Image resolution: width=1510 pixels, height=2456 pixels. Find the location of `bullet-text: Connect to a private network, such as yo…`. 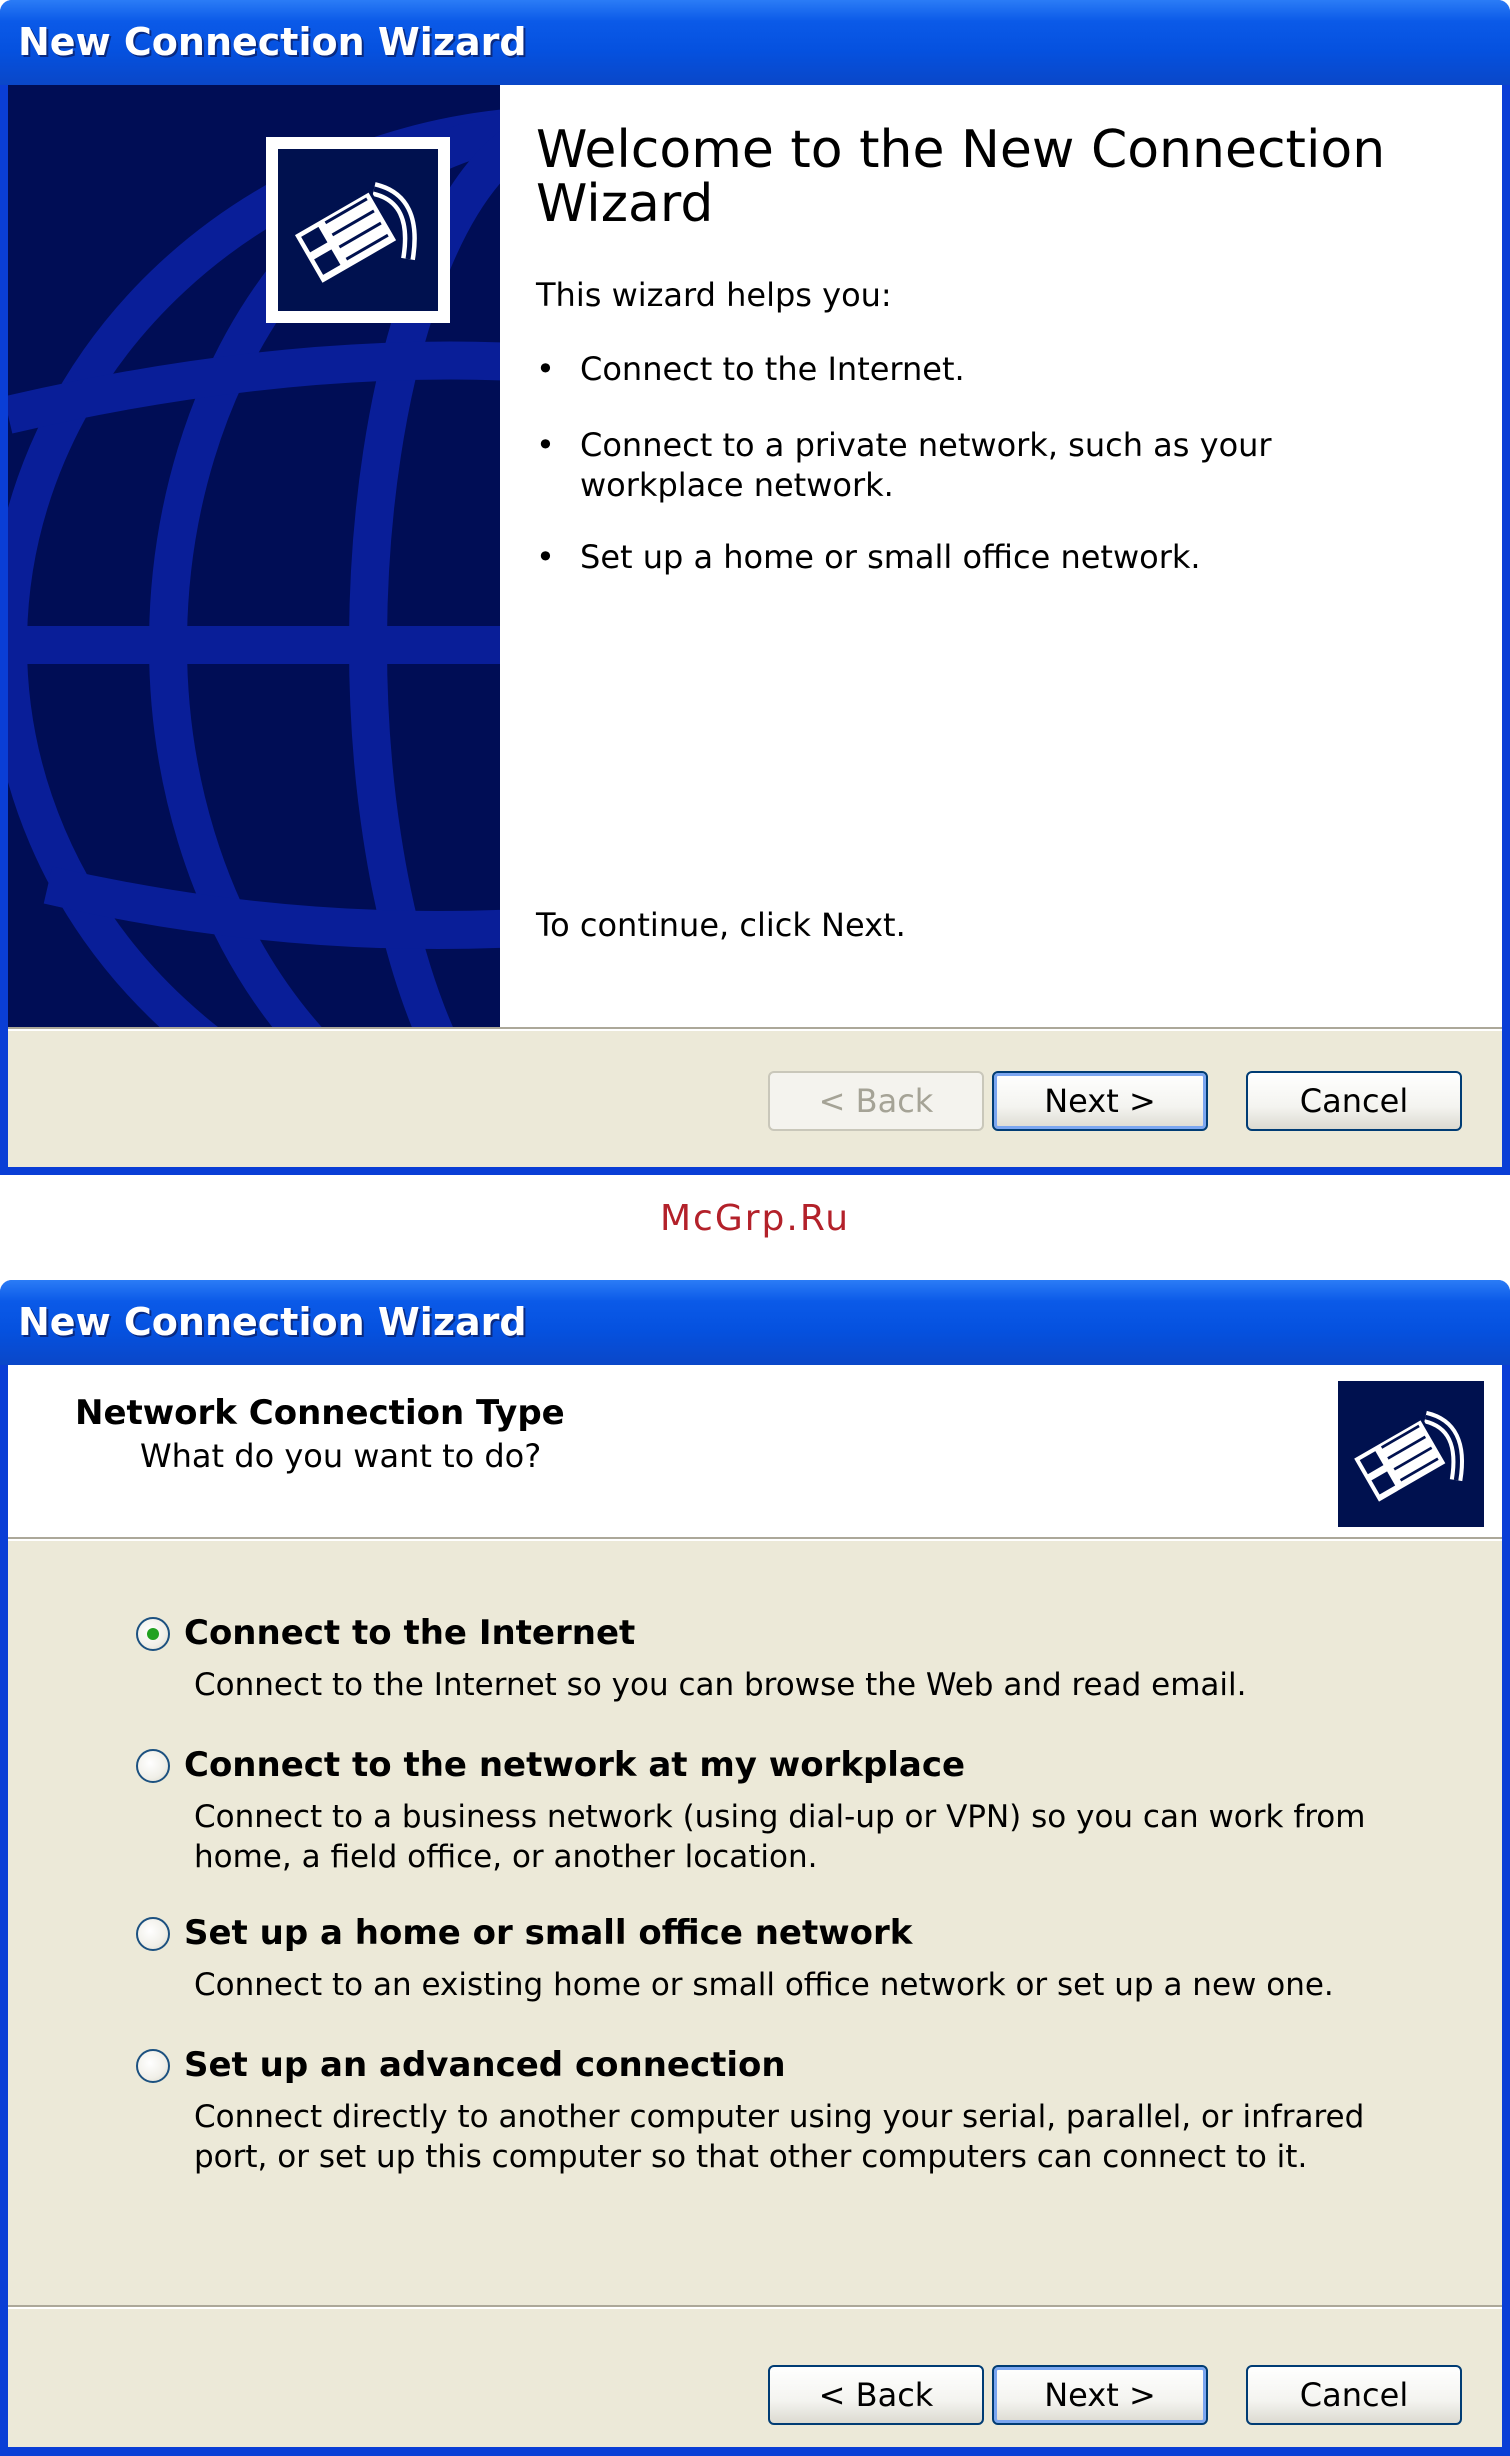

bullet-text: Connect to a private network, such as yo… is located at coordinates (926, 465).